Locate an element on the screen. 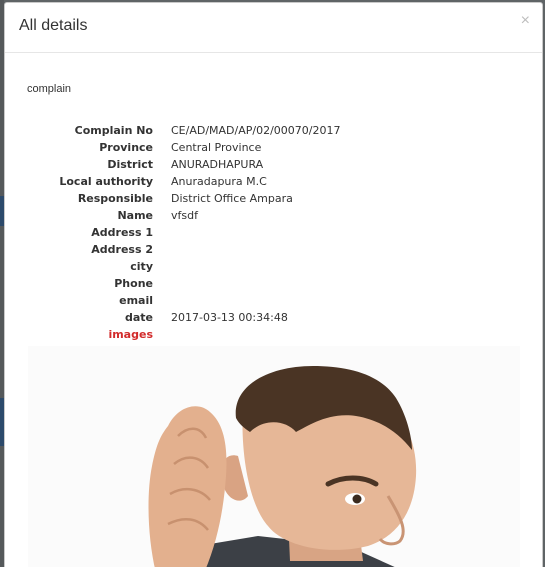 Image resolution: width=545 pixels, height=567 pixels. detail-row: city is located at coordinates (184, 266).